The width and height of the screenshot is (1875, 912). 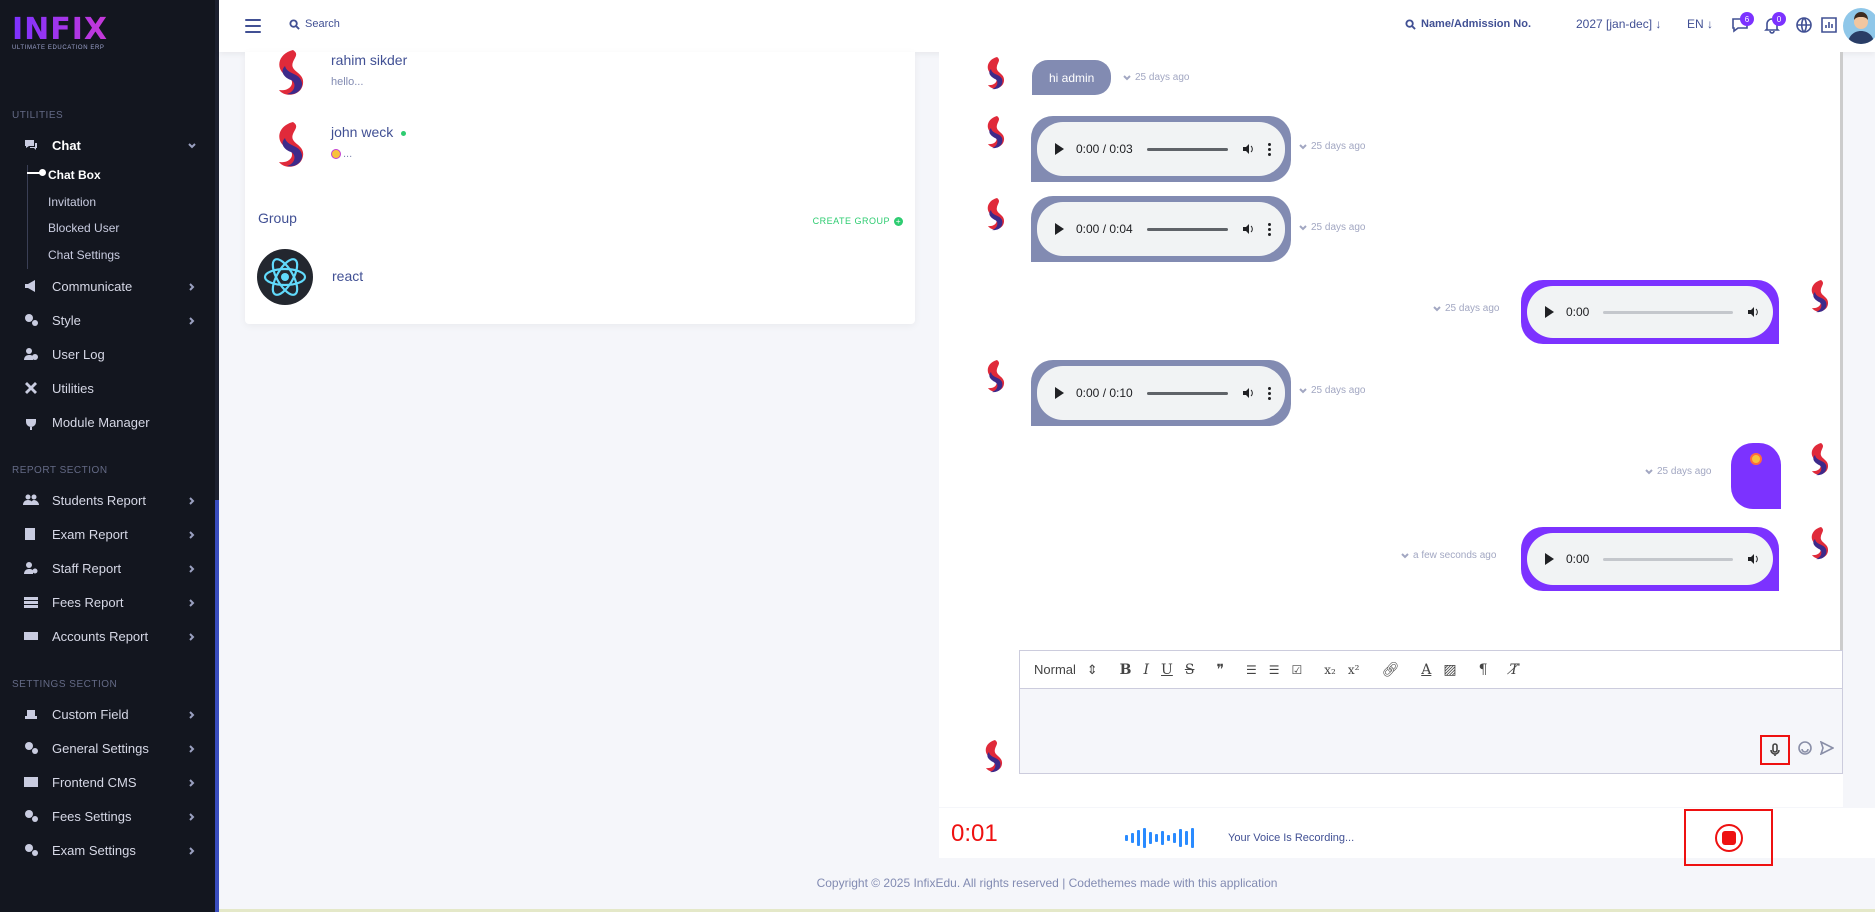 I want to click on create-group-button: CREATE GROUP +, so click(x=858, y=221).